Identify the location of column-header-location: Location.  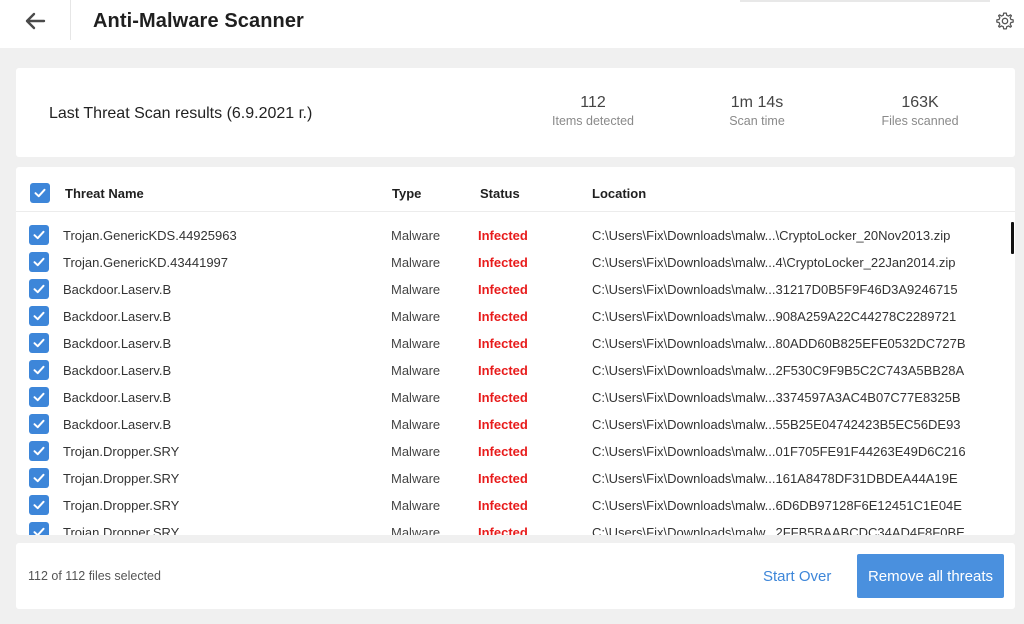
(619, 193).